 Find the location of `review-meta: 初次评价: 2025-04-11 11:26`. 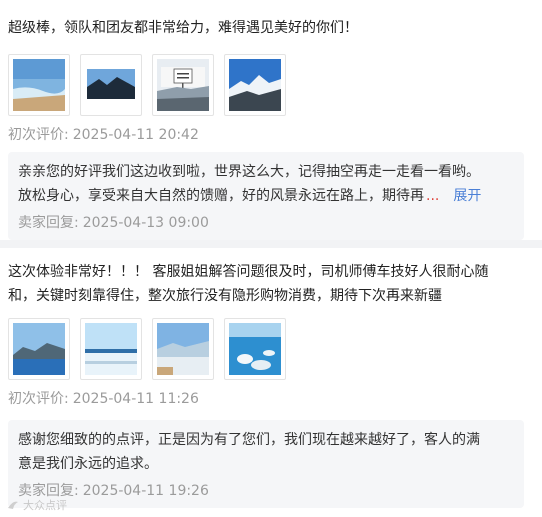

review-meta: 初次评价: 2025-04-11 11:26 is located at coordinates (103, 398).